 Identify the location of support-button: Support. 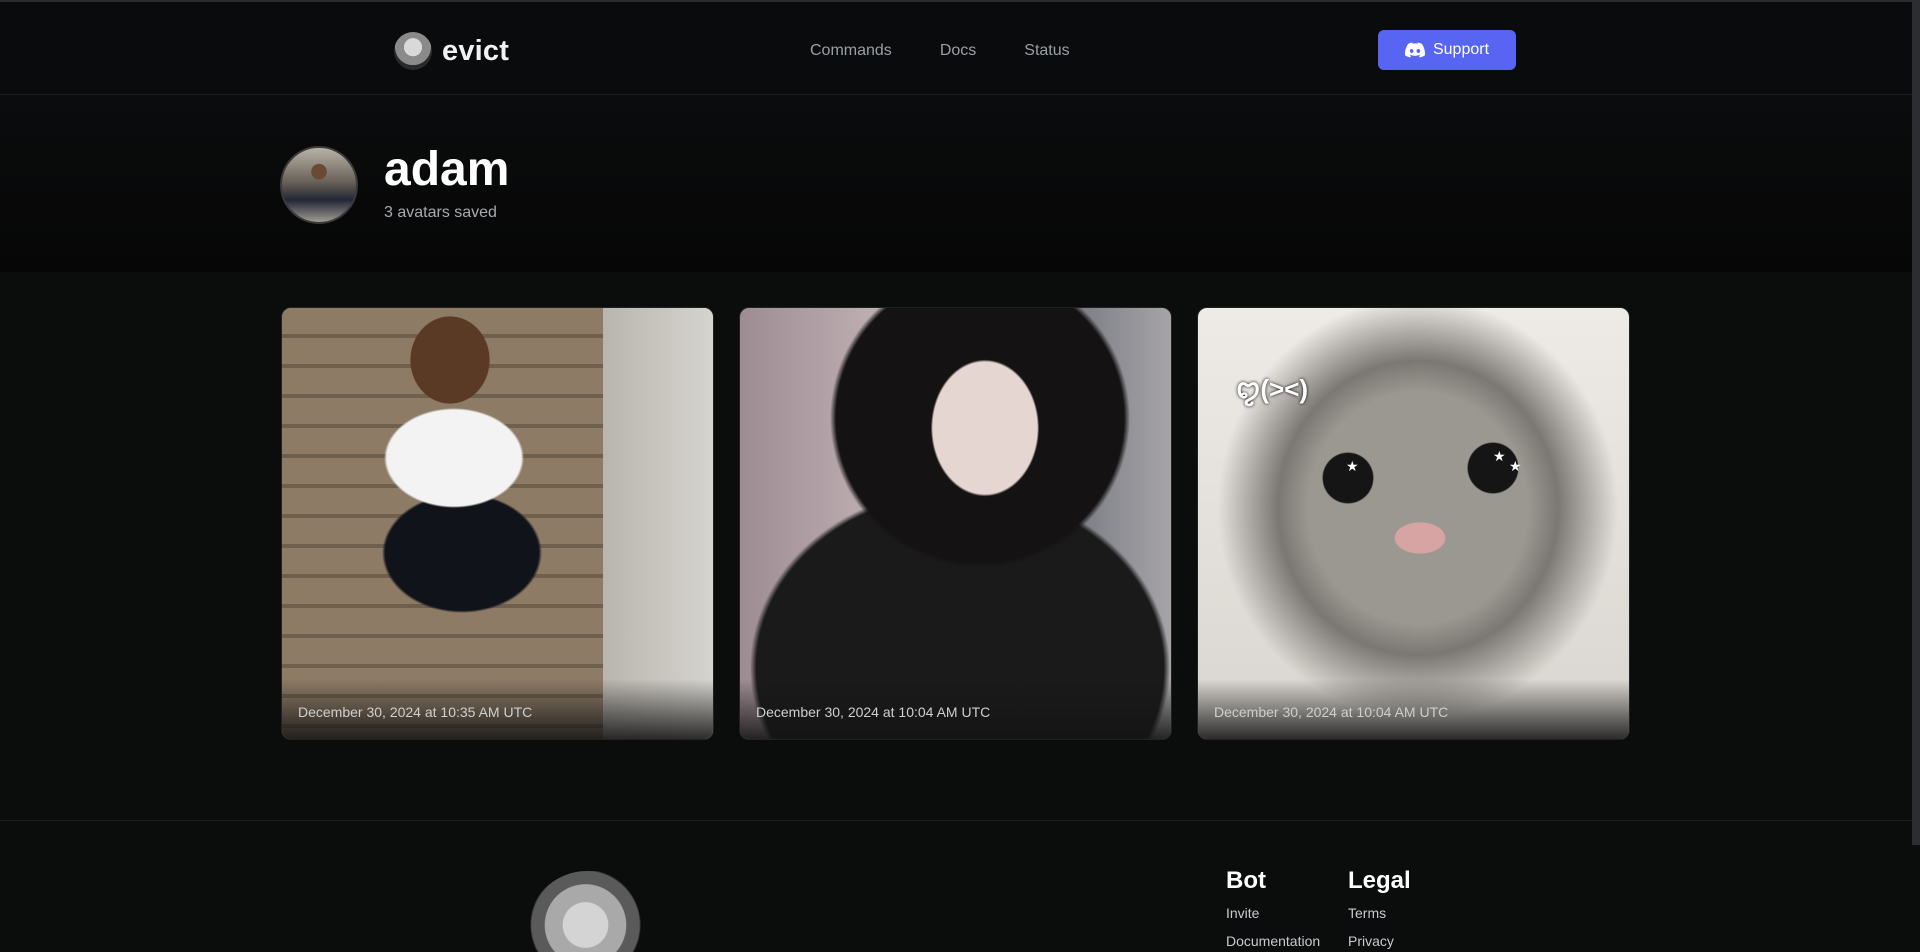
(1447, 50).